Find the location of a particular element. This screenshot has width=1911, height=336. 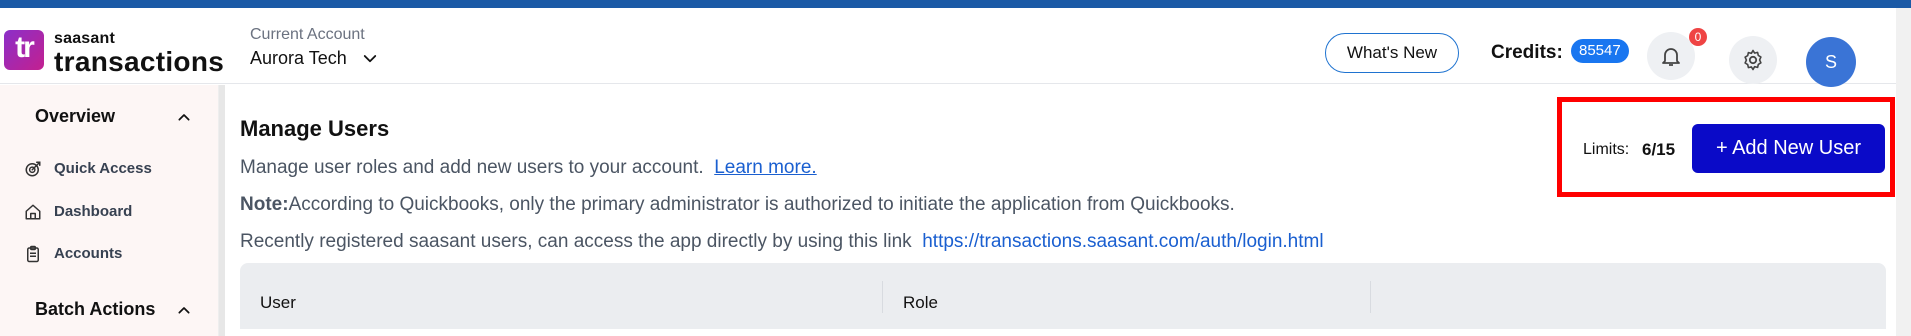

clipboard-icon is located at coordinates (33, 254).